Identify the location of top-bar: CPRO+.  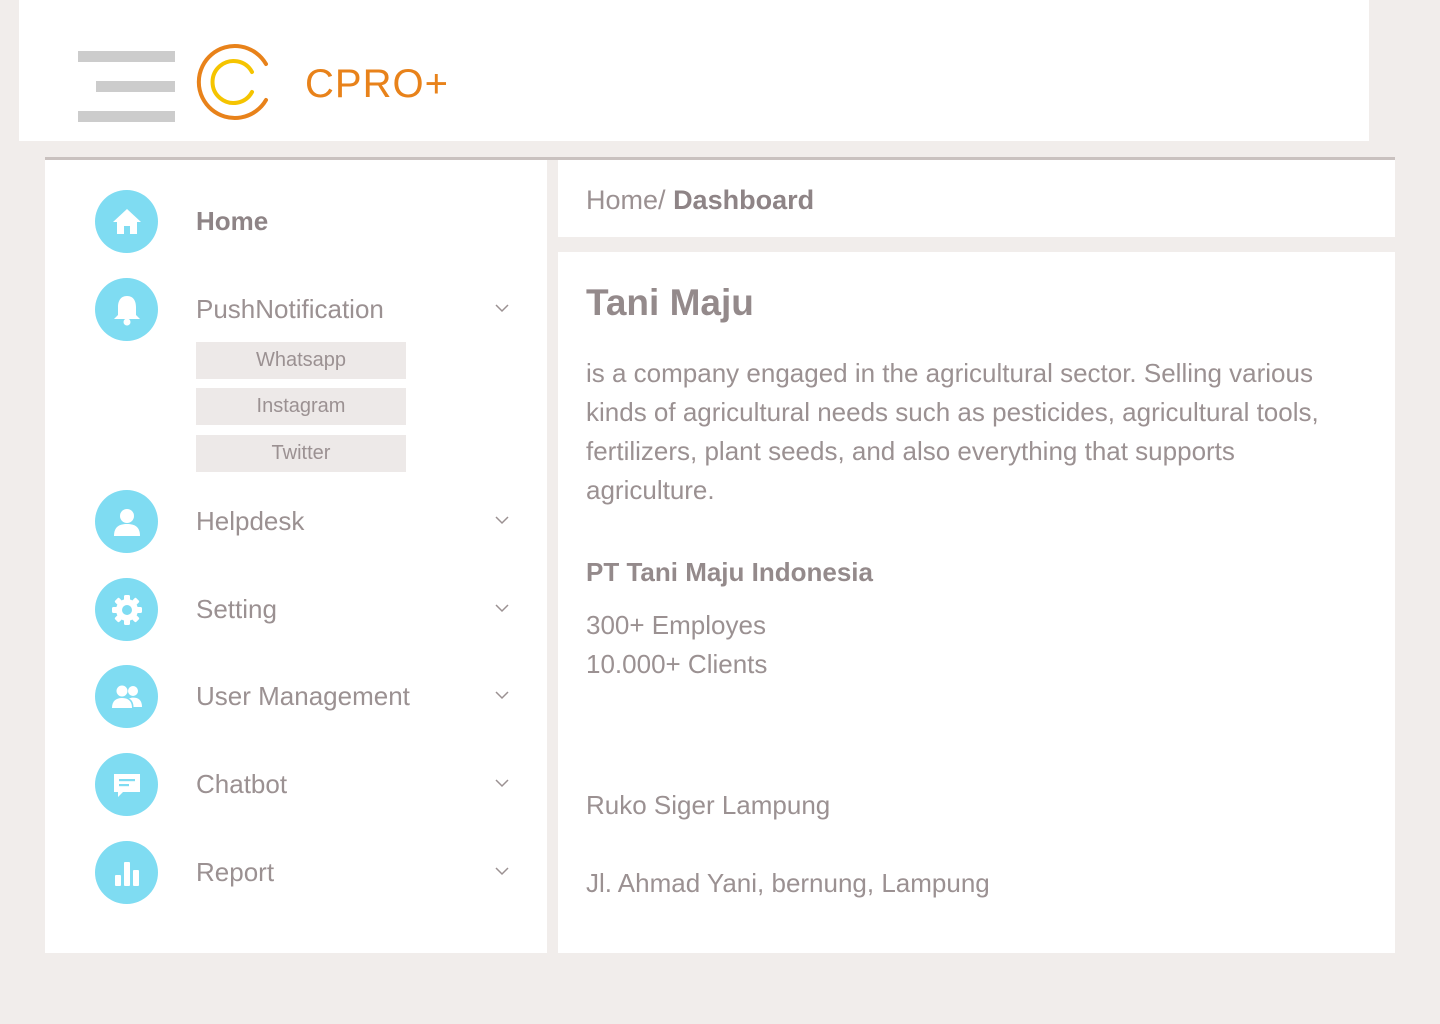
(694, 70).